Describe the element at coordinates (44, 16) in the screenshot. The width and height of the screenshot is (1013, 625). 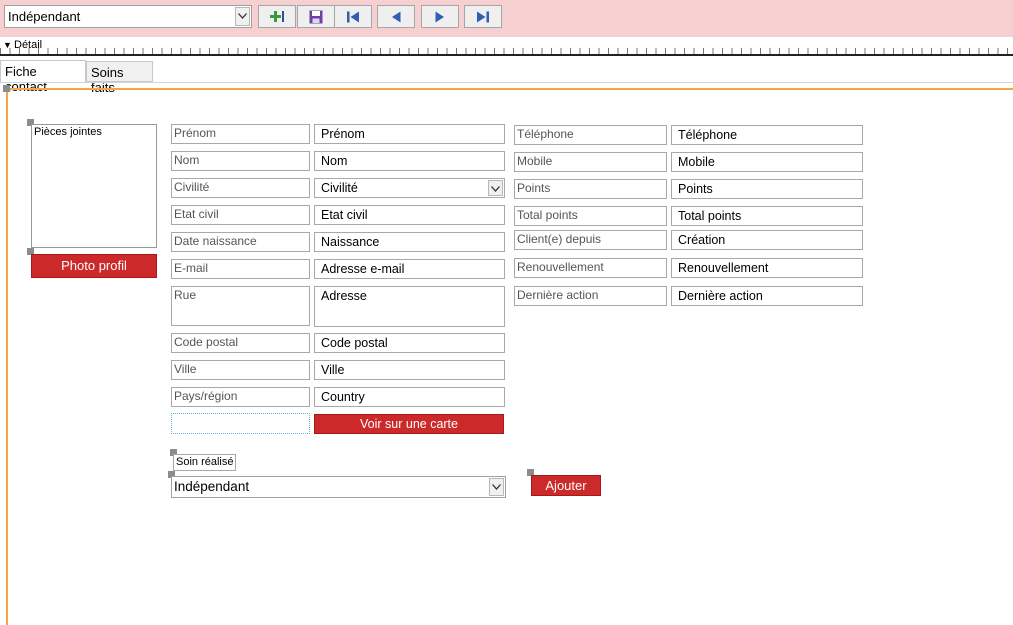
I see `record-filter-value: Indépendant` at that location.